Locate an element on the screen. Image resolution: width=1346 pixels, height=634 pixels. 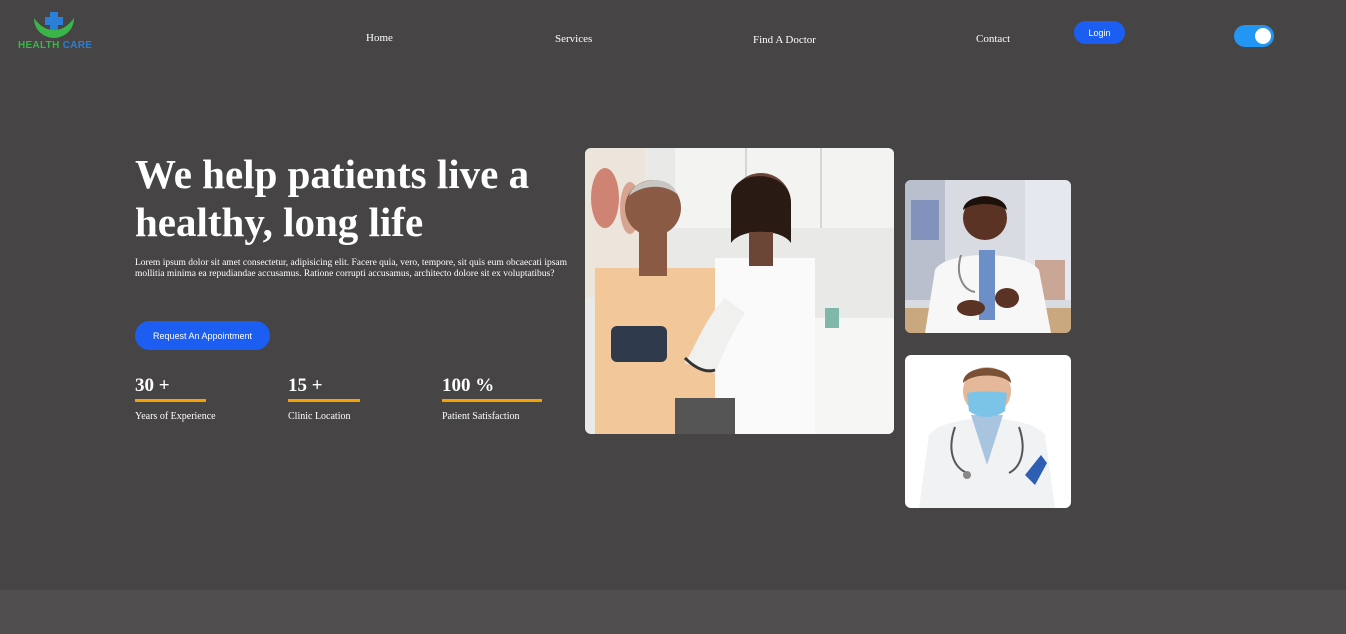
nav-link-find-a-doctor: Find A Doctor is located at coordinates (784, 40).